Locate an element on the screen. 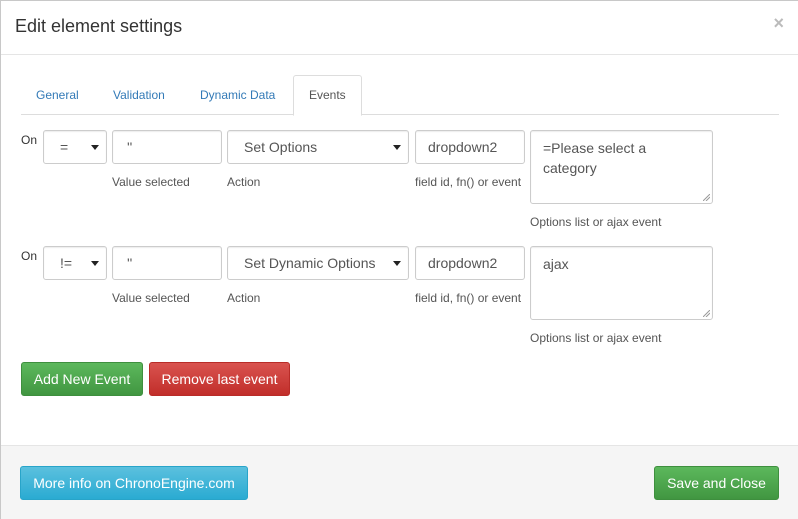 This screenshot has width=798, height=519. tab-general: General is located at coordinates (57, 94).